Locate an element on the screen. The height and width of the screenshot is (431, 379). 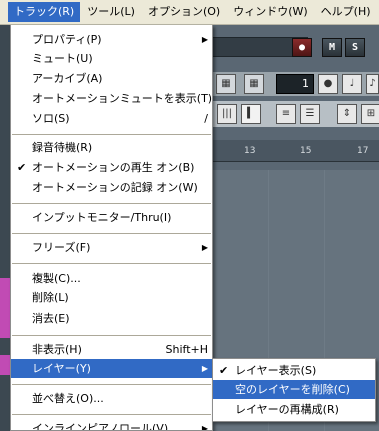
note-icon: ● is located at coordinates (328, 84).